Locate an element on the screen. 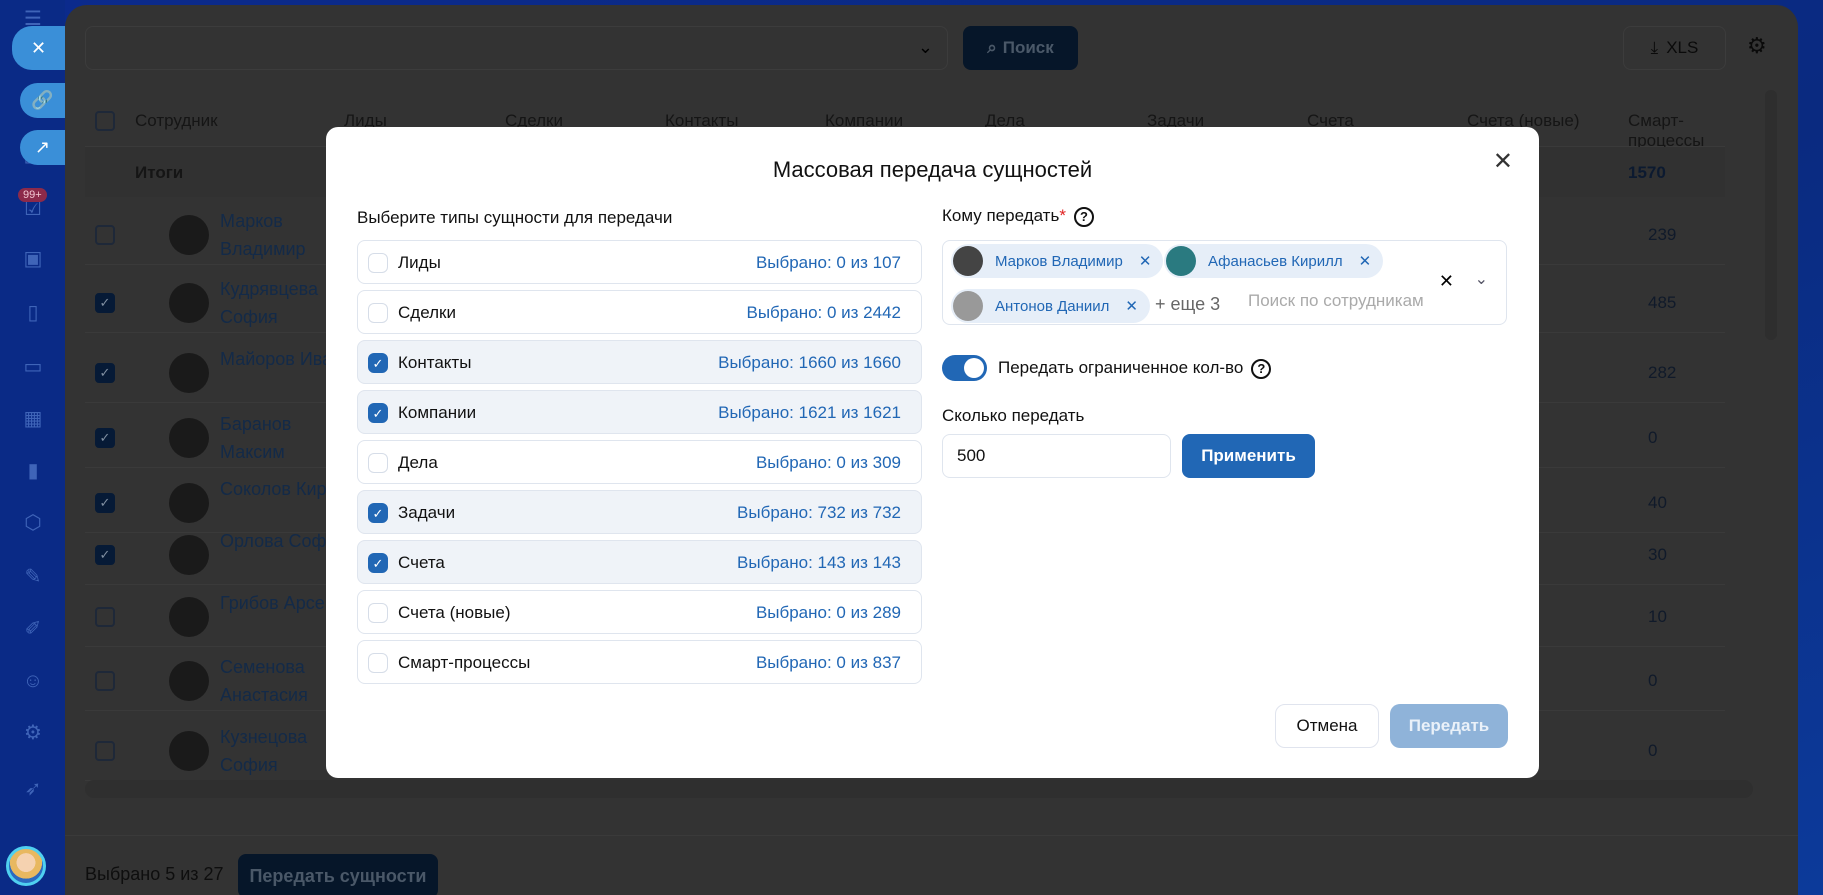 This screenshot has width=1823, height=895. entity-types-label: Выберите типы сущности для передачи is located at coordinates (515, 217).